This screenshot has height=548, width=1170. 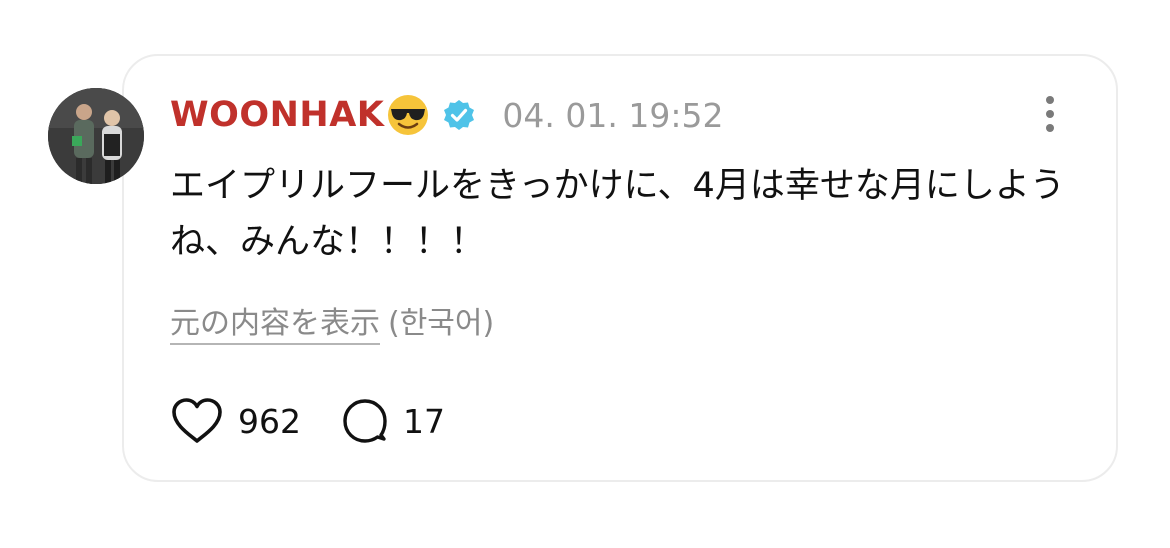 I want to click on timestamp: 04. 01. 19:52, so click(x=613, y=115).